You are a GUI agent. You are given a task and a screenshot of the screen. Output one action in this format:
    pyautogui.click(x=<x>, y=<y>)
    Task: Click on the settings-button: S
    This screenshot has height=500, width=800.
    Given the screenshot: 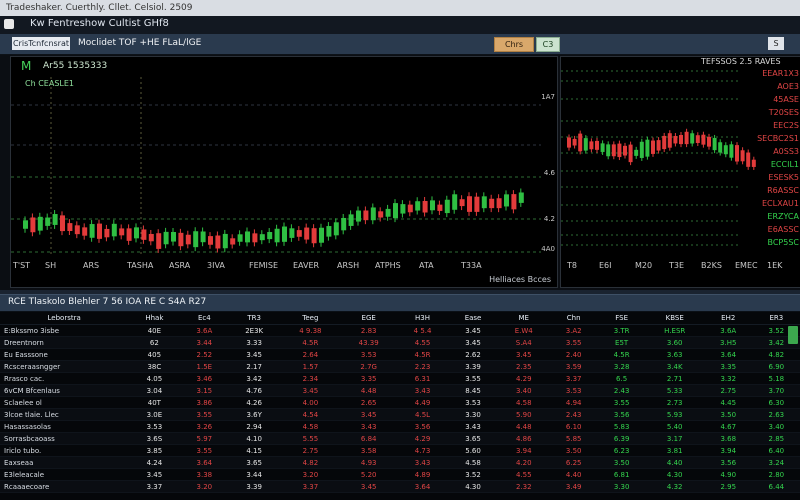 What is the action you would take?
    pyautogui.click(x=776, y=43)
    